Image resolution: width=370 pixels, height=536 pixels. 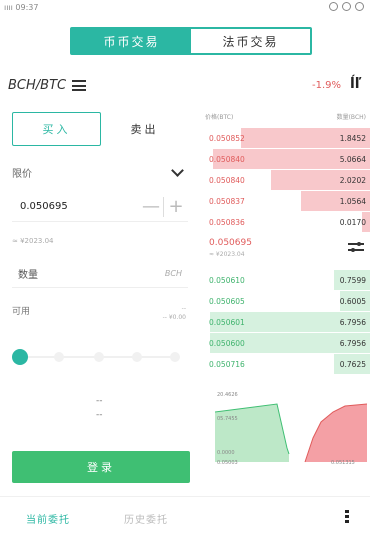 What do you see at coordinates (227, 201) in the screenshot?
I see `ask-price: 0.050837` at bounding box center [227, 201].